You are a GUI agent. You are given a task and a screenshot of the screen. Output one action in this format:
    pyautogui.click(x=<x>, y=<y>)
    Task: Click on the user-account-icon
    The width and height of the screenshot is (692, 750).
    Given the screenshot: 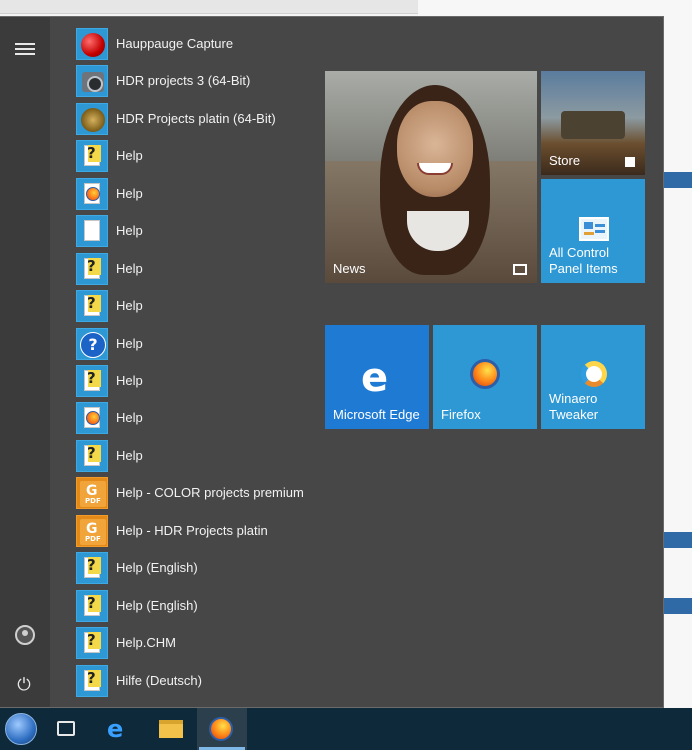 What is the action you would take?
    pyautogui.click(x=25, y=635)
    